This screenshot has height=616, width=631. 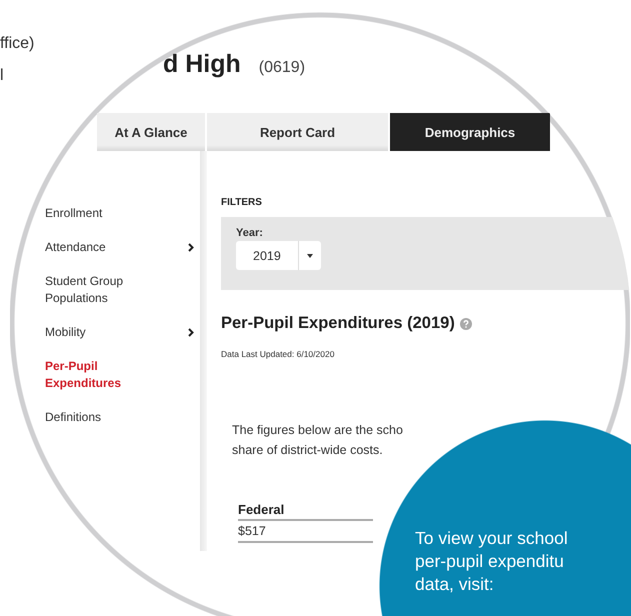 I want to click on background-text: l, so click(x=2, y=76).